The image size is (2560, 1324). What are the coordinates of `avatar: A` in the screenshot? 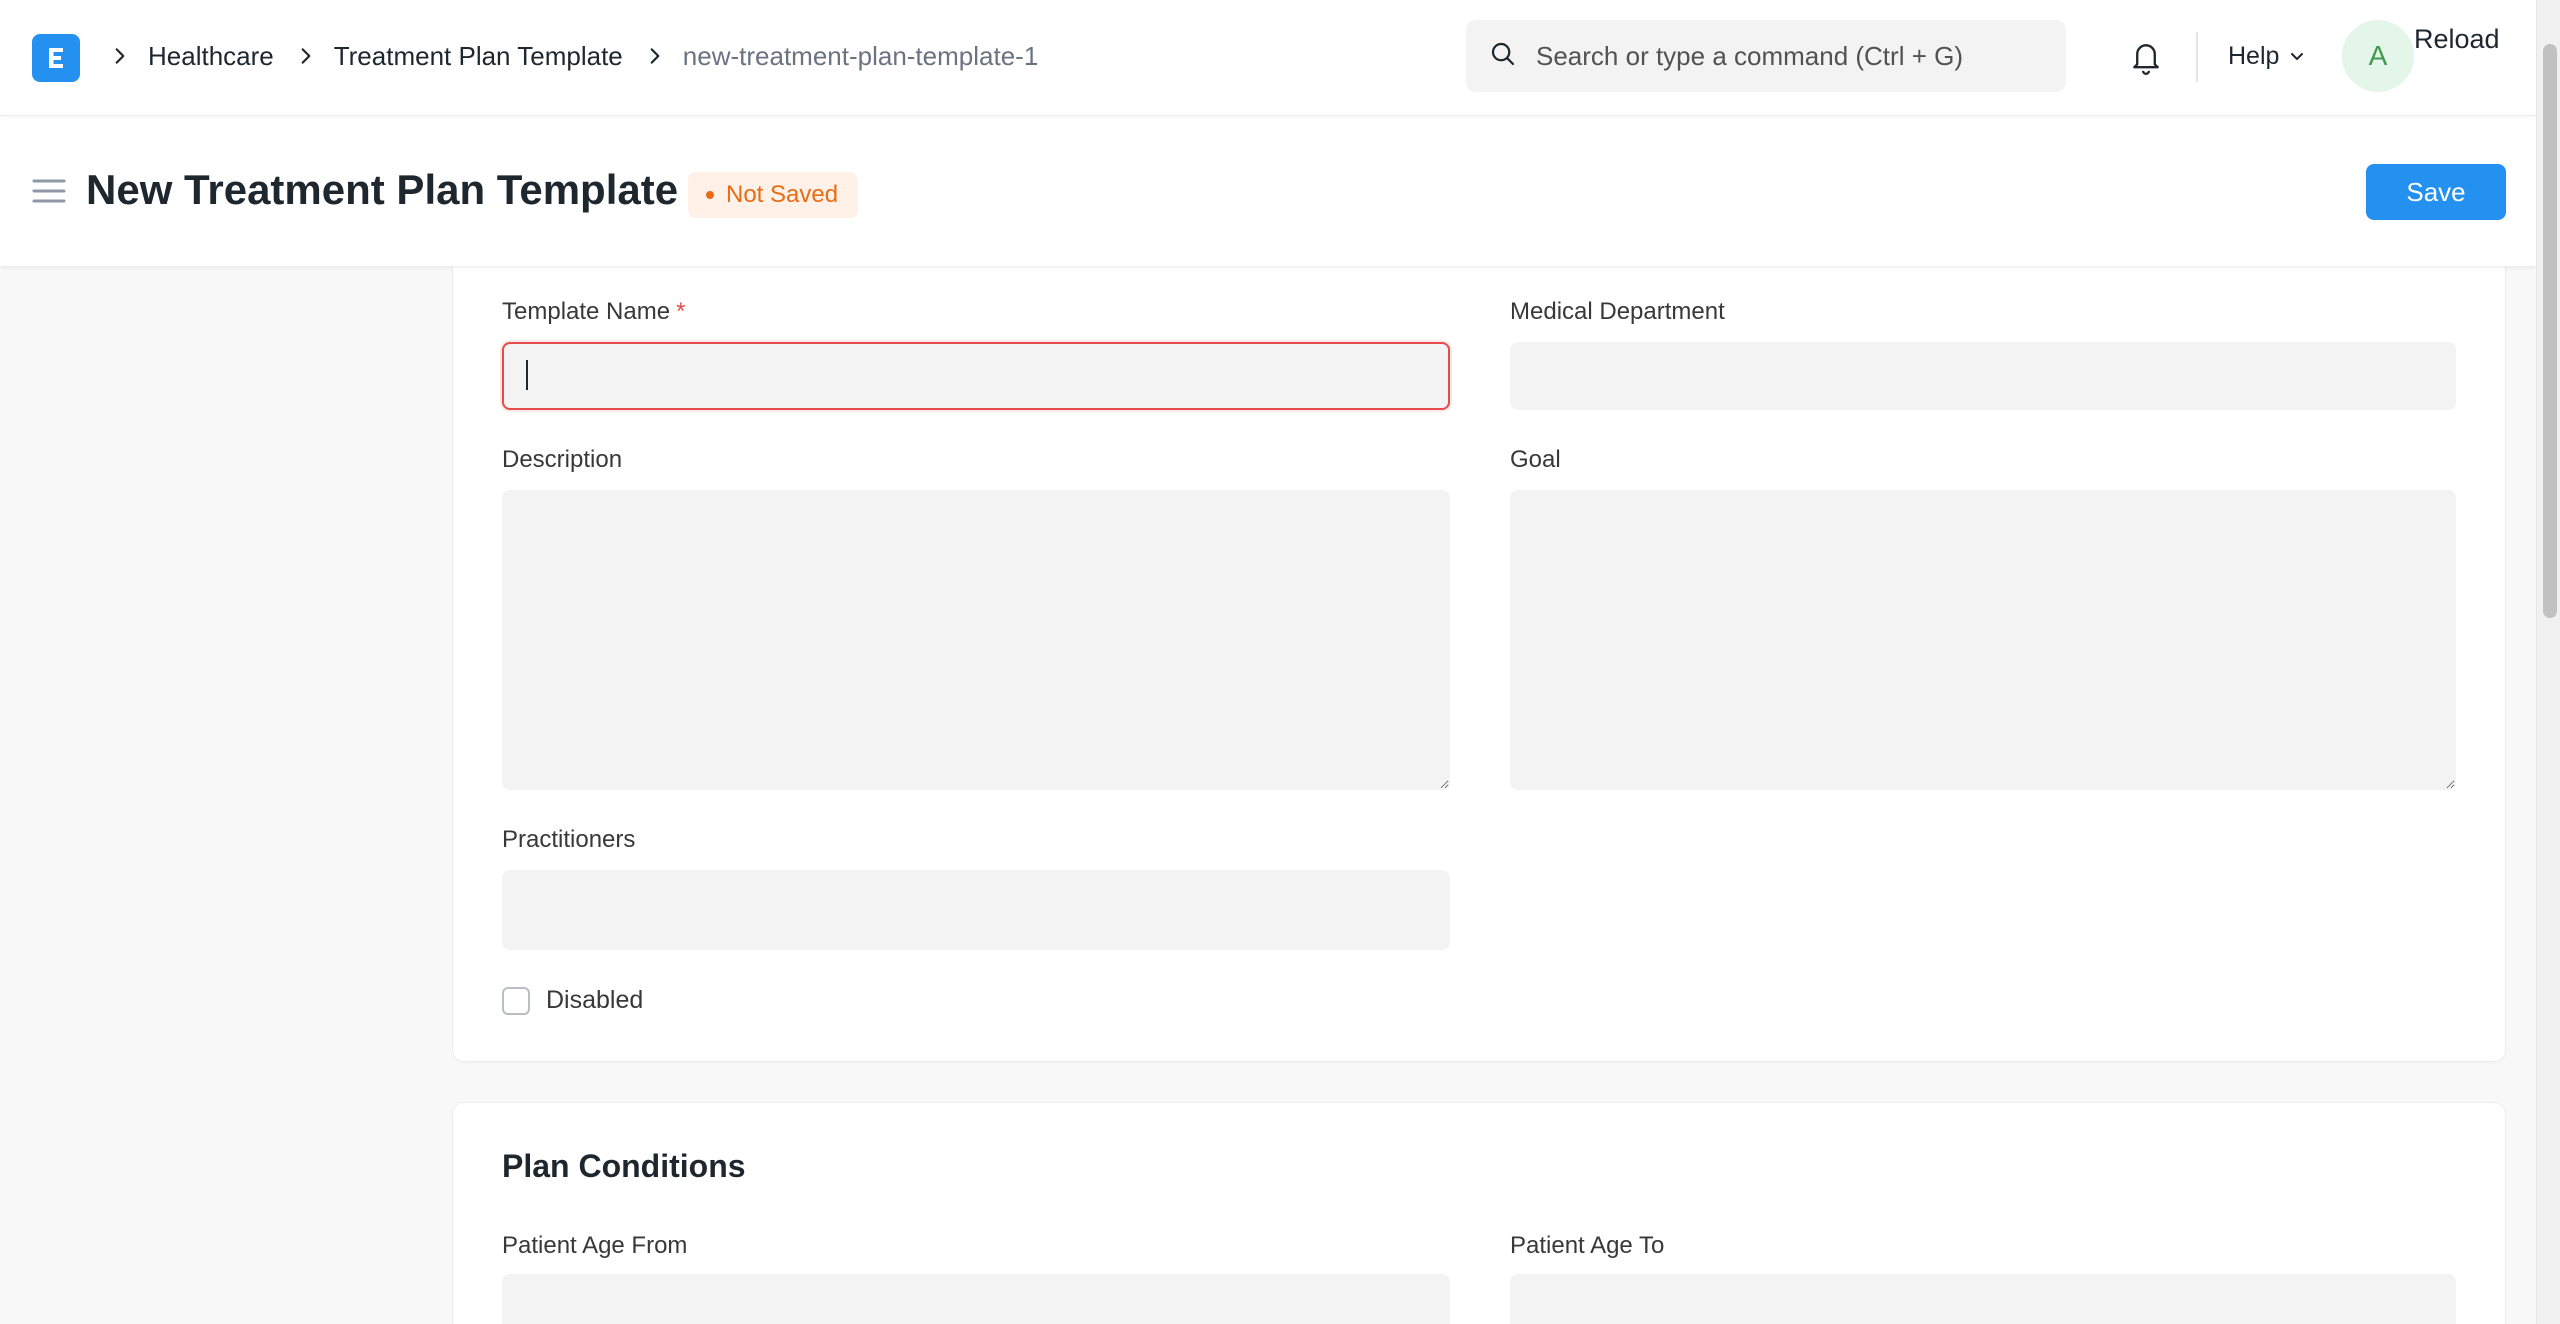 It's located at (2378, 56).